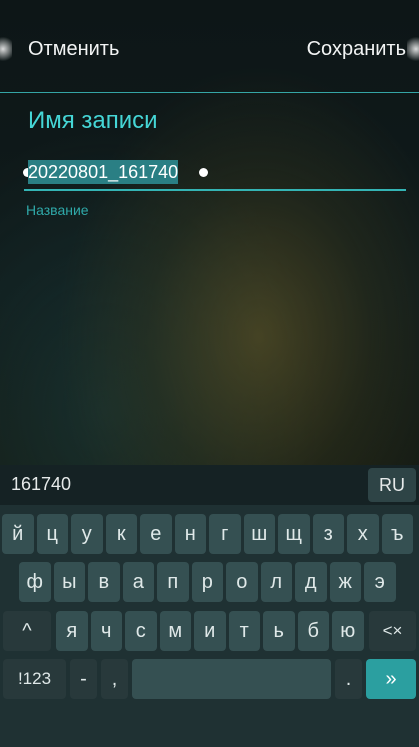  I want to click on symbols-key: !123, so click(34, 679).